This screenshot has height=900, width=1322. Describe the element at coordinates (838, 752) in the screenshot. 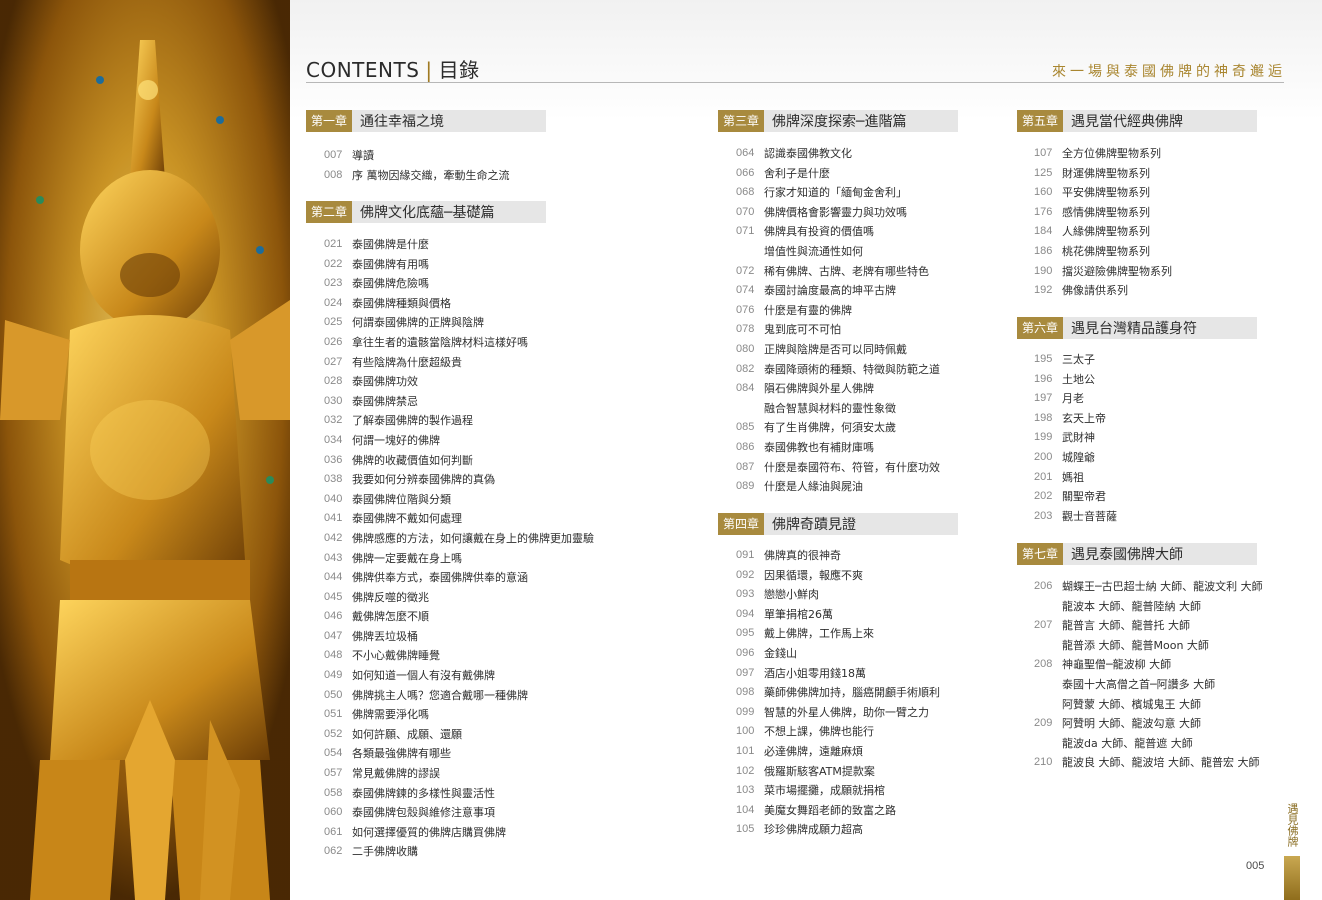

I see `toc-item: 101 必達佛牌，遠離麻煩` at that location.